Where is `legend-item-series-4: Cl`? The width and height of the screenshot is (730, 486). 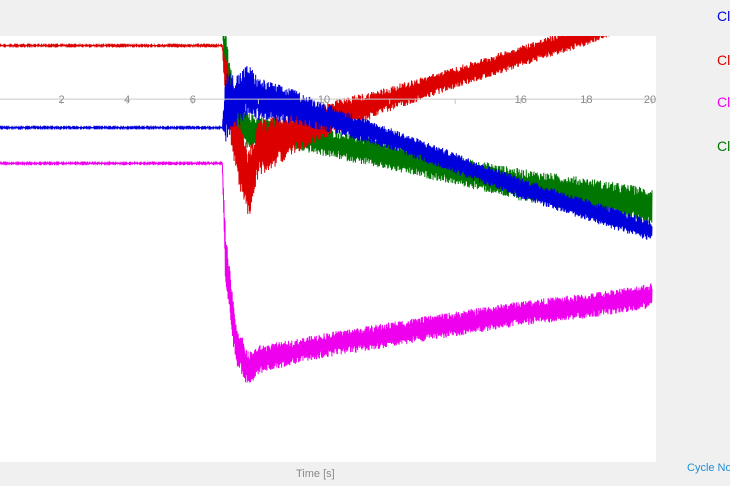 legend-item-series-4: Cl is located at coordinates (723, 146).